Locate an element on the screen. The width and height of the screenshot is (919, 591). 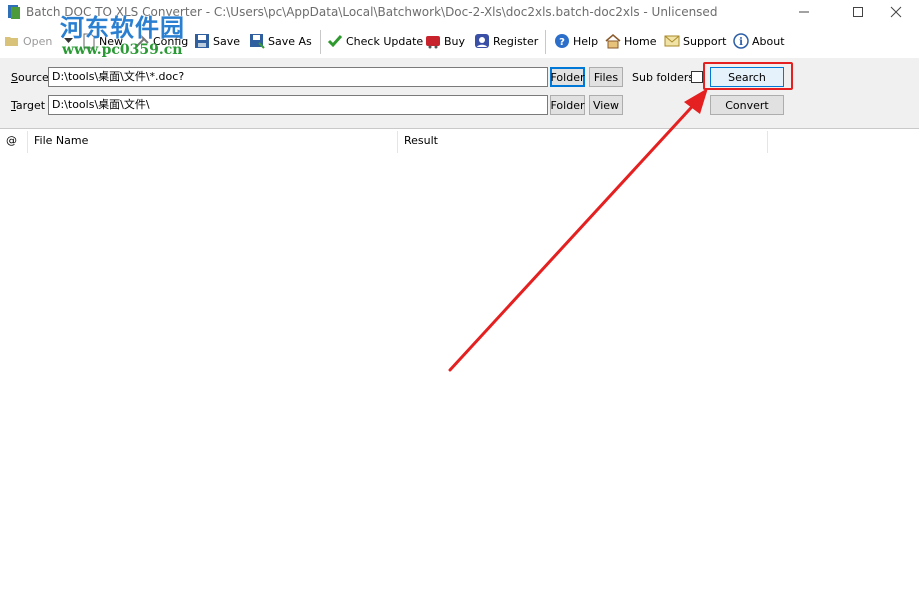
annotation-arrow is located at coordinates (578, 230).